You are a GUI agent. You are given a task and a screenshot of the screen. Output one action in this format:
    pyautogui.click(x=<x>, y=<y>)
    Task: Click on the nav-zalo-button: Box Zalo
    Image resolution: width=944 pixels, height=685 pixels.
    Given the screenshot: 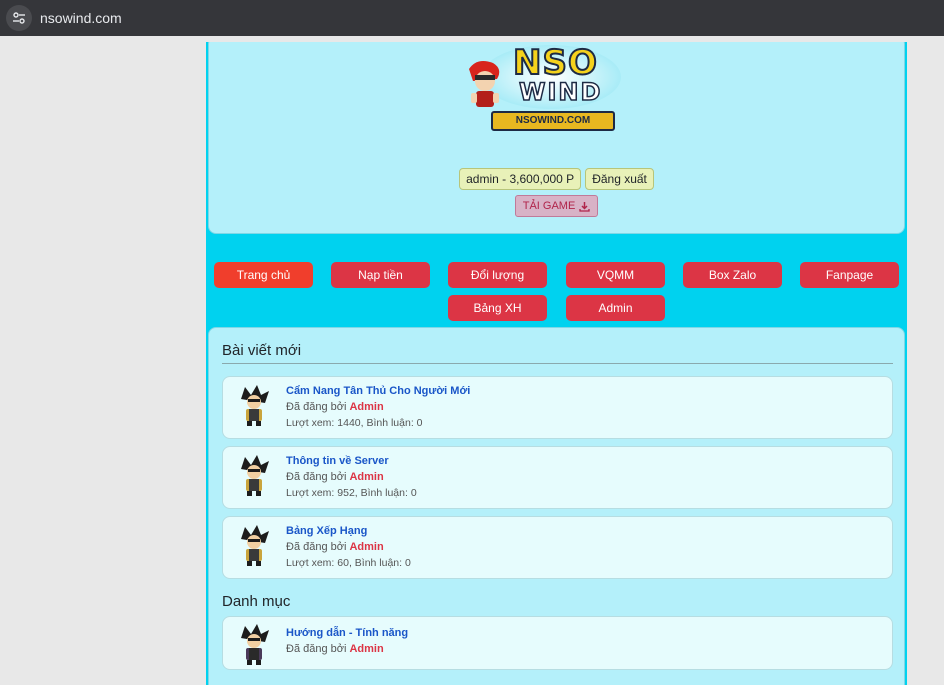 What is the action you would take?
    pyautogui.click(x=732, y=275)
    